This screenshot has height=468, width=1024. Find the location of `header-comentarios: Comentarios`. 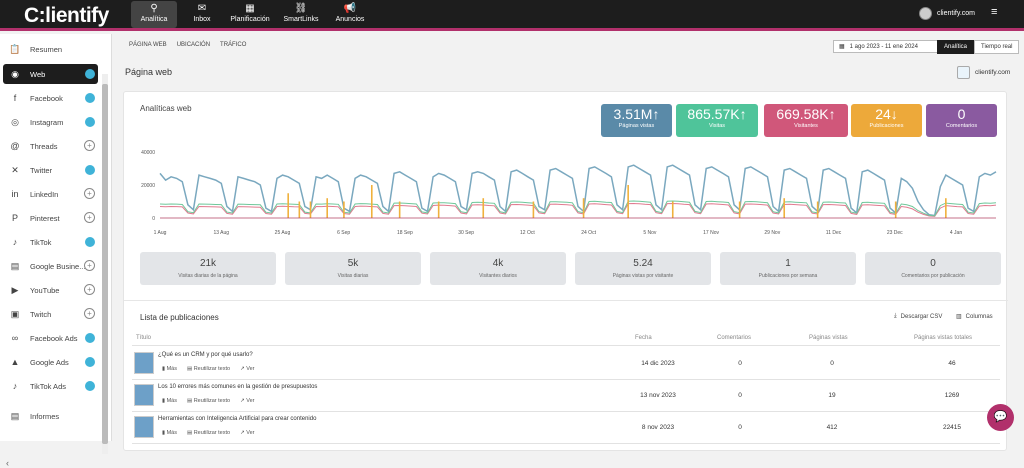

header-comentarios: Comentarios is located at coordinates (734, 338).